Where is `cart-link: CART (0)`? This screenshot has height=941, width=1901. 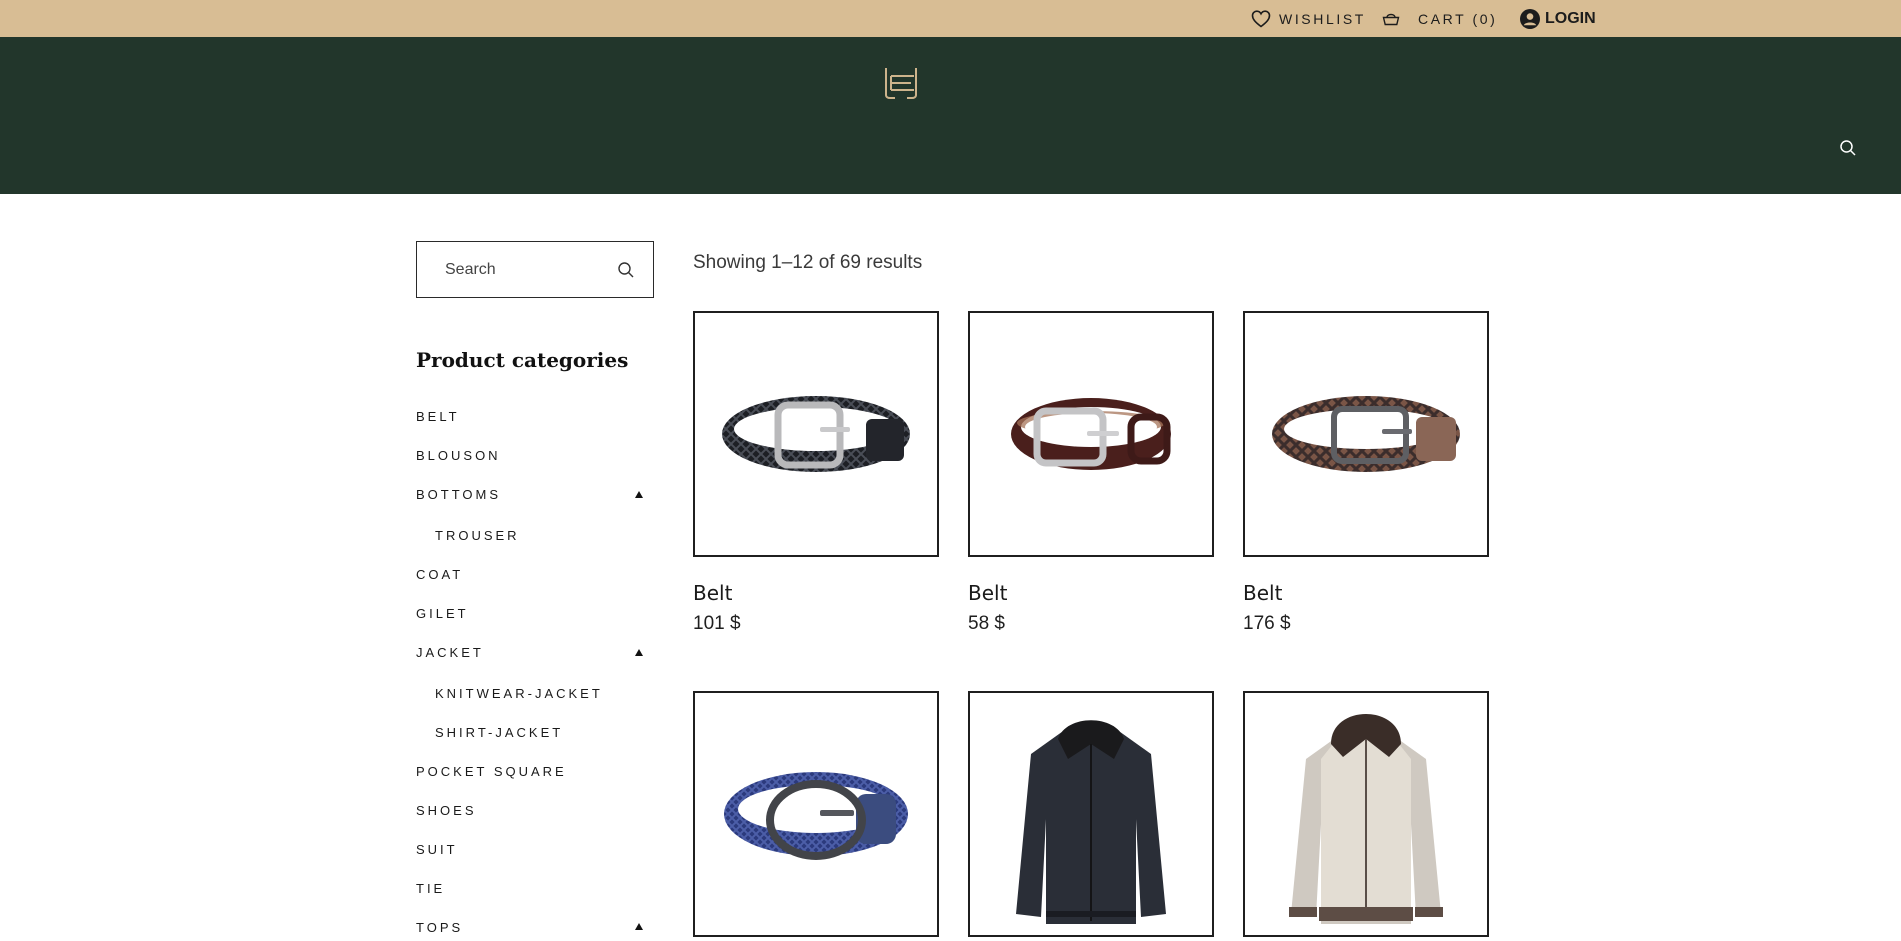
cart-link: CART (0) is located at coordinates (1439, 18).